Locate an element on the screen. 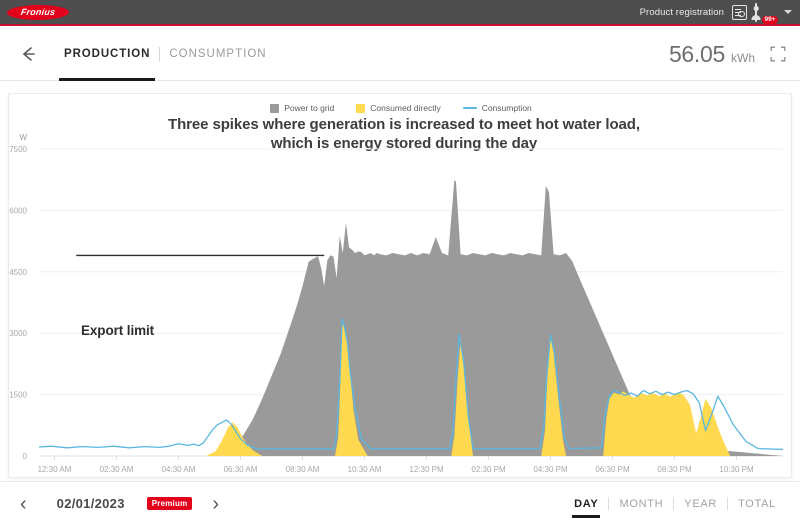 The image size is (800, 525). range-tab-month: MONTH is located at coordinates (641, 504).